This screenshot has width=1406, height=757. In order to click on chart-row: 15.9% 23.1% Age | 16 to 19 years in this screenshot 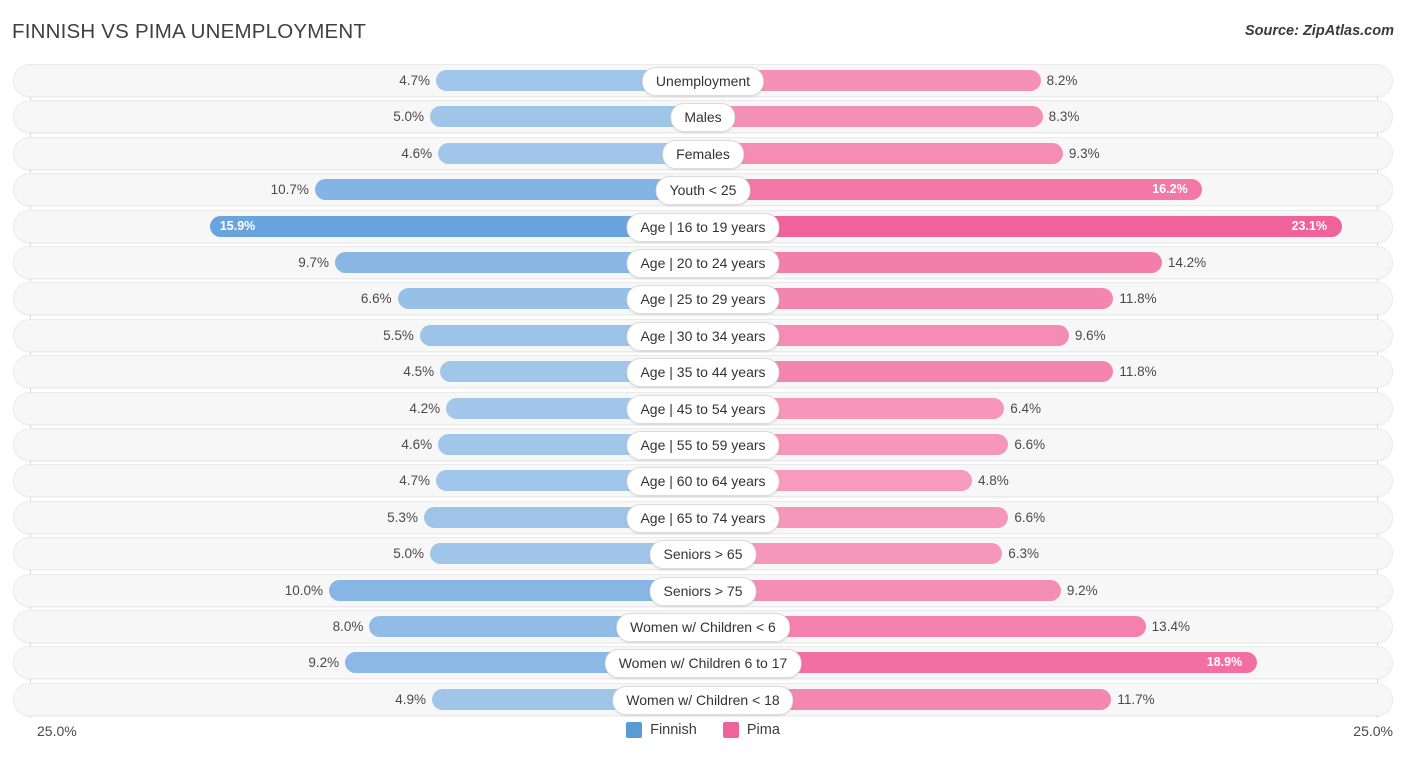, I will do `click(703, 226)`.